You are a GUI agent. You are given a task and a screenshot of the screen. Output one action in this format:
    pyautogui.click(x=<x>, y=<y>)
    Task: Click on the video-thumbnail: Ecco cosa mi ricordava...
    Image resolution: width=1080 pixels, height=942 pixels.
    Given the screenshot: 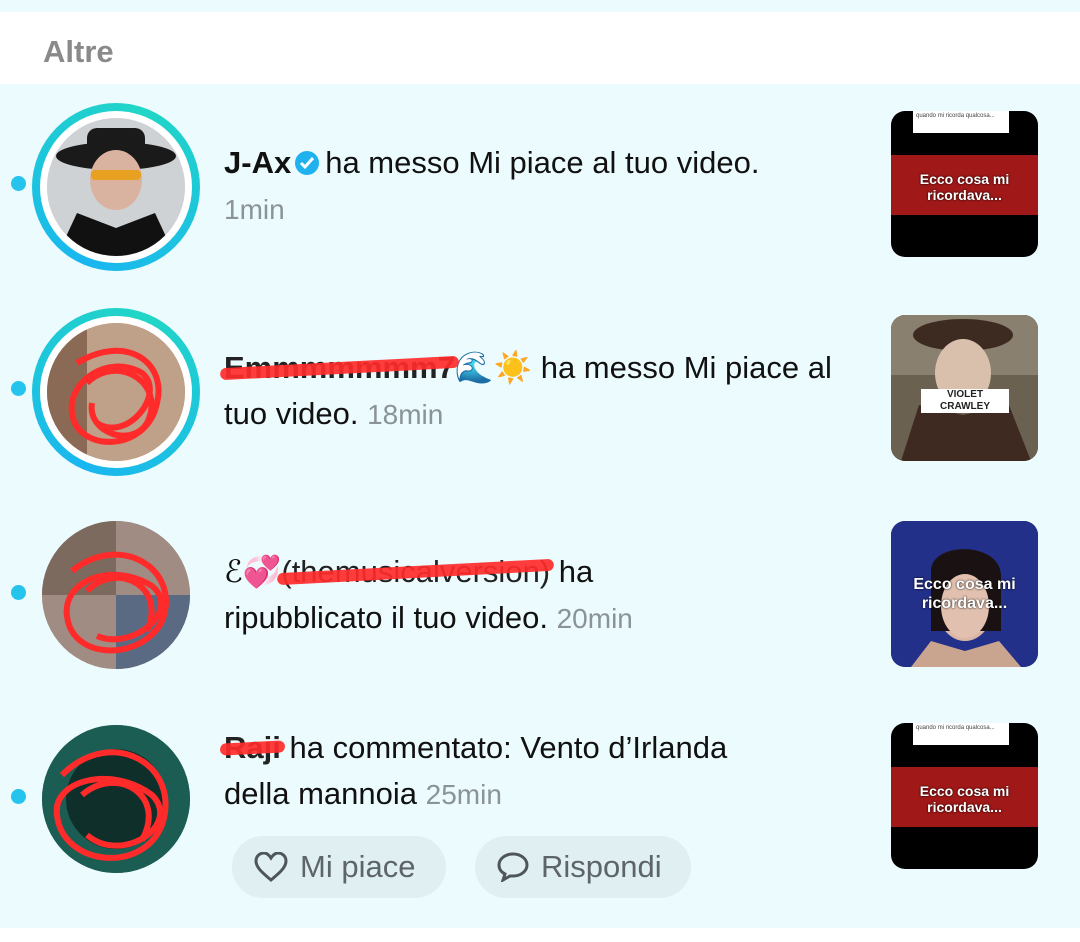 What is the action you would take?
    pyautogui.click(x=964, y=594)
    